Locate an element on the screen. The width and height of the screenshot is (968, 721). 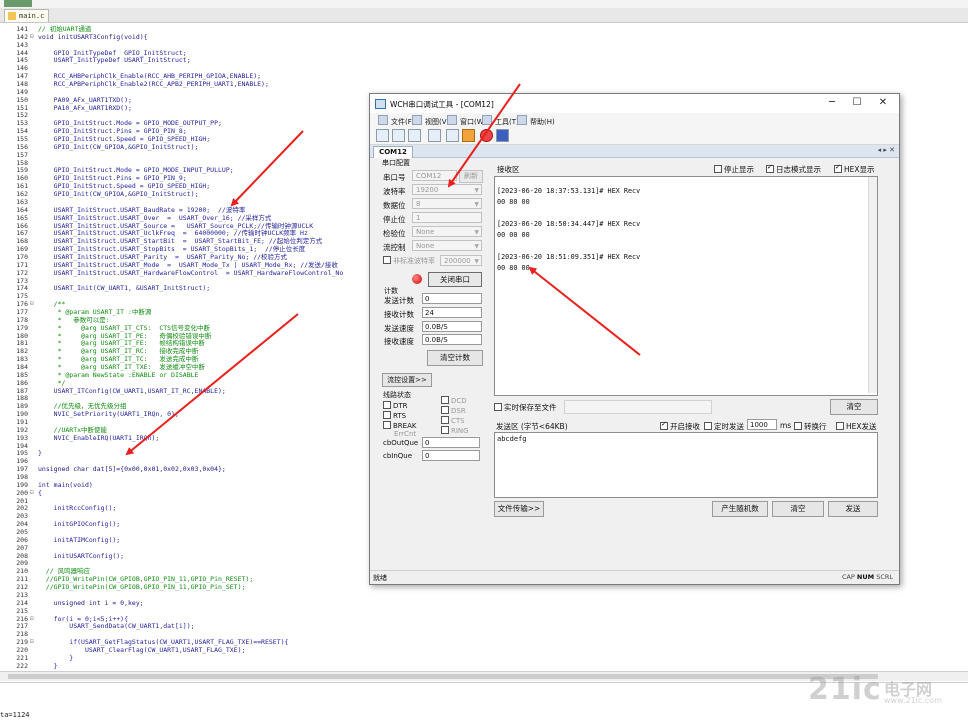
code-text: * @arg USART_IT_CTS: CTS信号变化中断 is located at coordinates (124, 327).